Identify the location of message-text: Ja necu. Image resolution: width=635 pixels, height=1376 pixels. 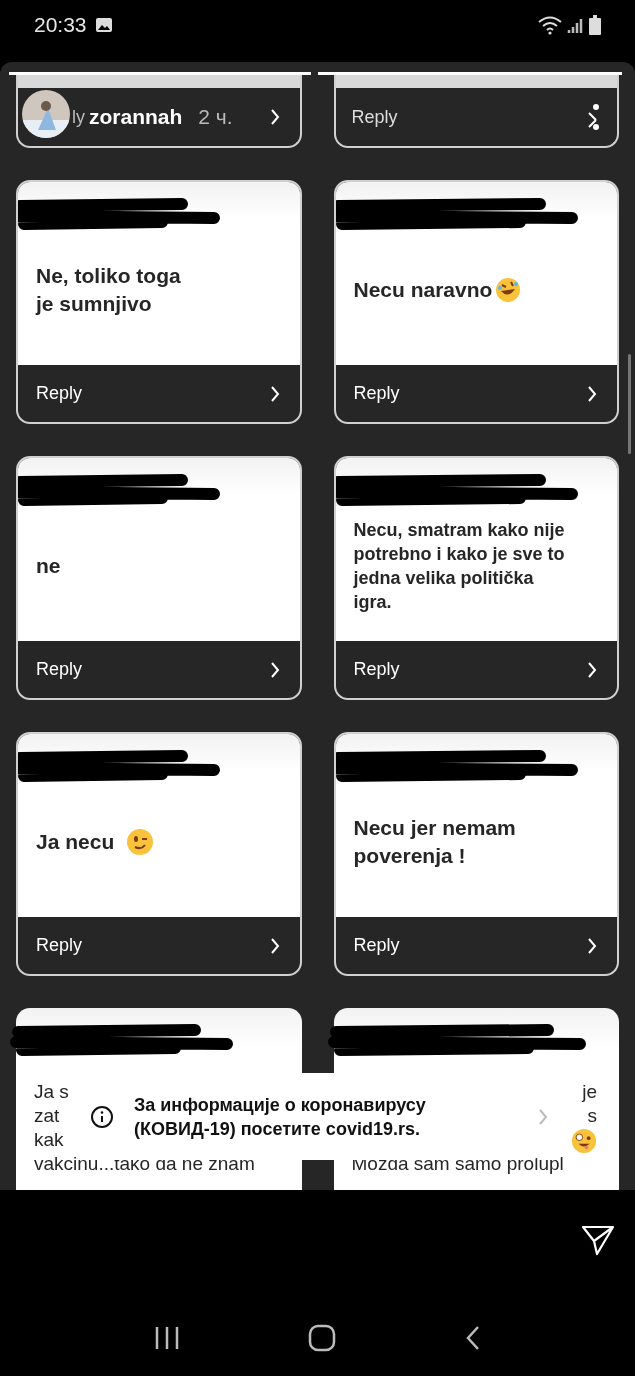
(95, 841).